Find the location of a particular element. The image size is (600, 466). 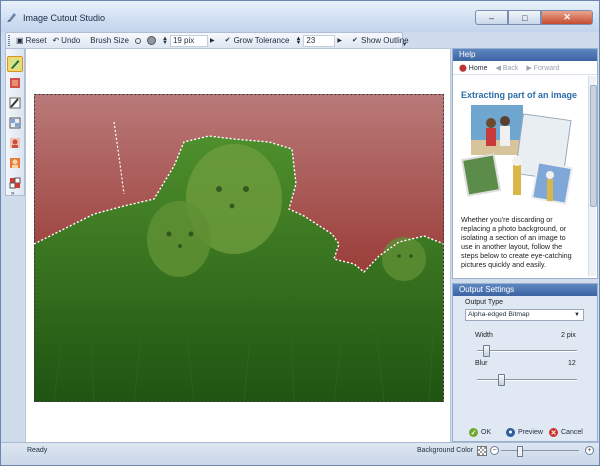

background-color-swatch is located at coordinates (482, 451).